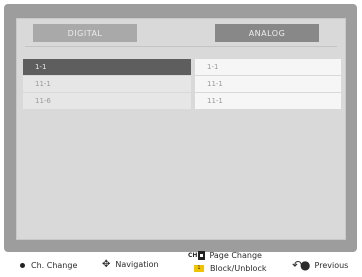 This screenshot has width=362, height=277. I want to click on tab-digital: DIGITAL, so click(85, 33).